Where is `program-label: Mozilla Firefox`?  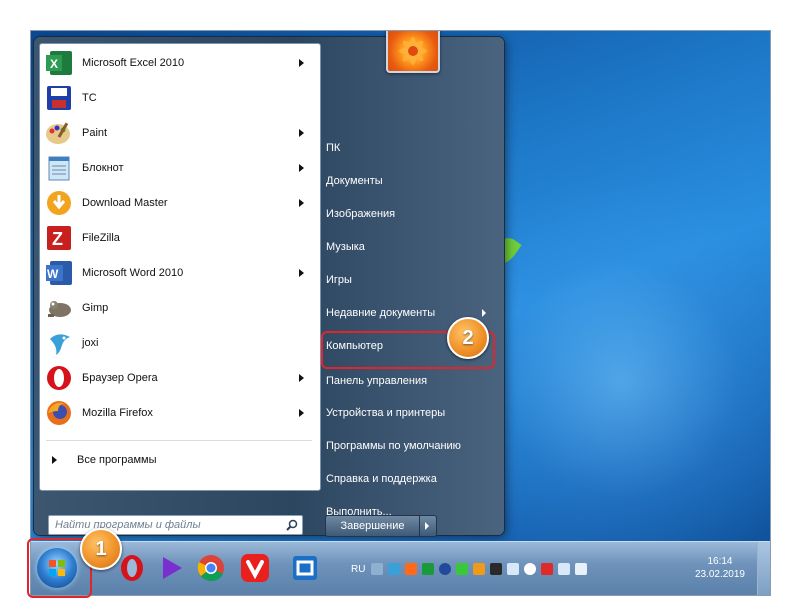 program-label: Mozilla Firefox is located at coordinates (117, 413).